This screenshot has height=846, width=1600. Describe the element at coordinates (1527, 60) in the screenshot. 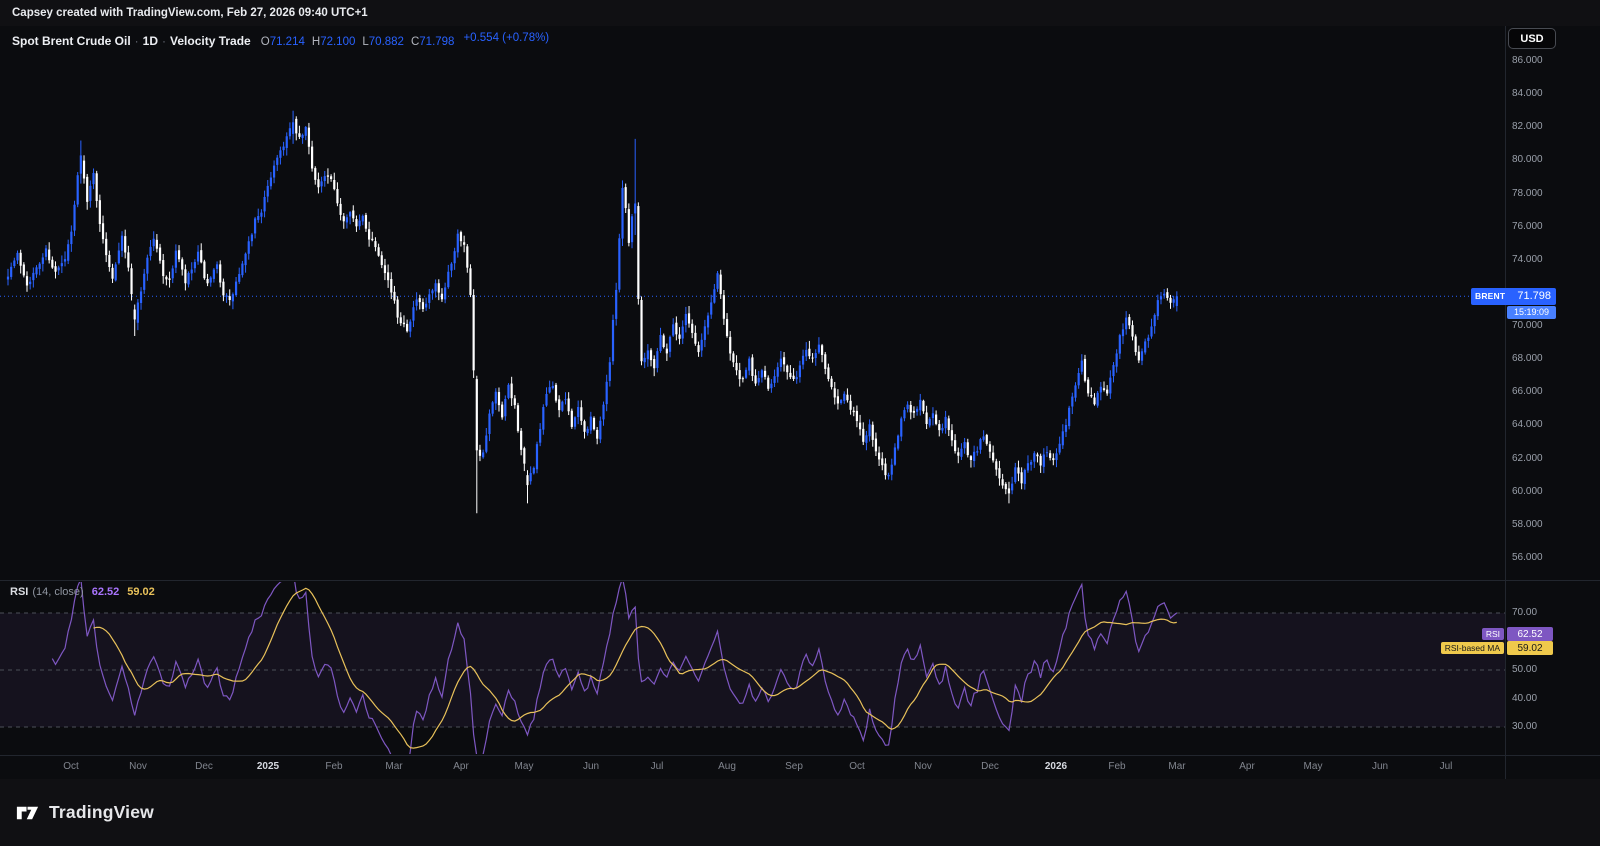

I see `price-axis-tick: 86.000` at that location.